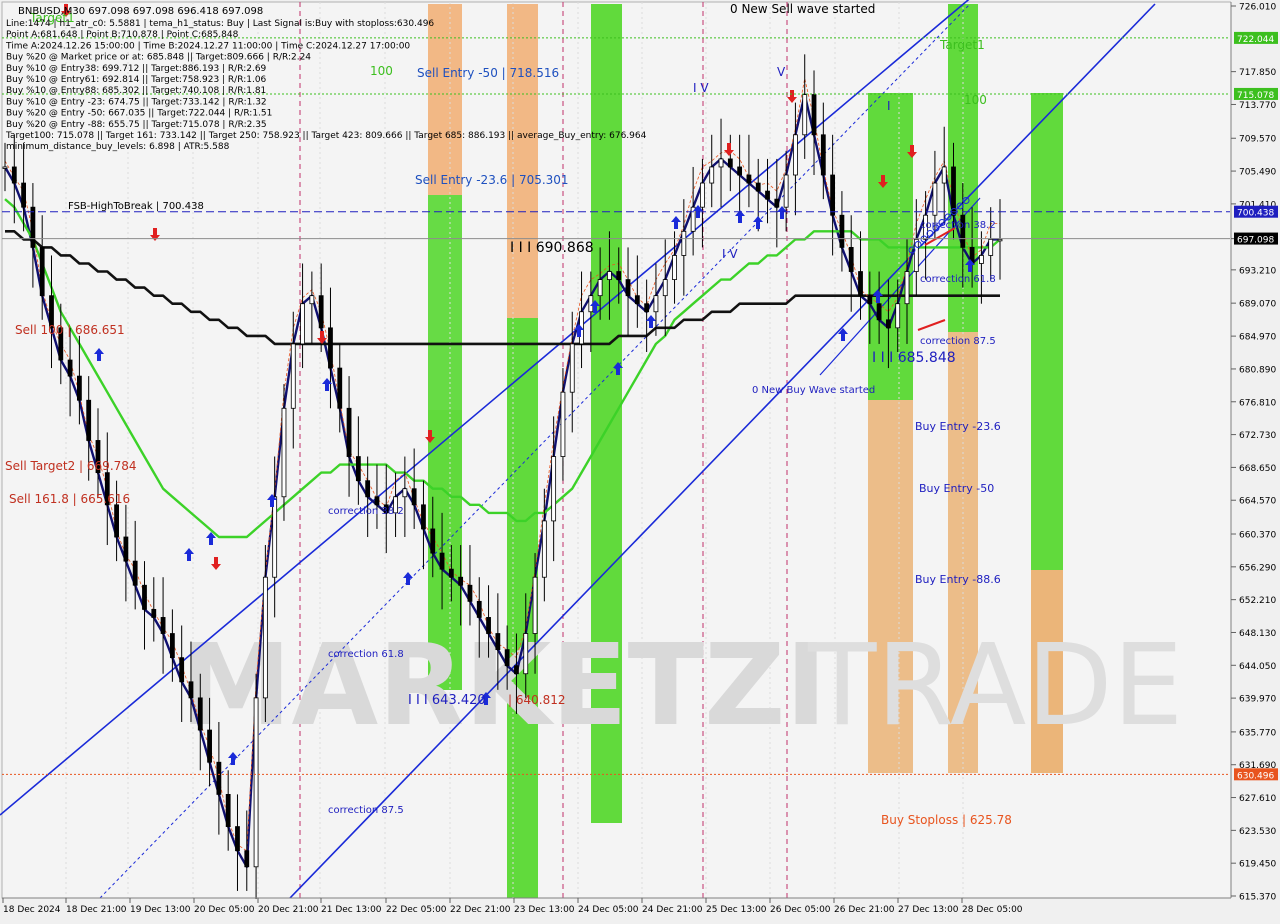 This screenshot has width=1280, height=924. I want to click on annotation-23: 100, so click(975, 100).